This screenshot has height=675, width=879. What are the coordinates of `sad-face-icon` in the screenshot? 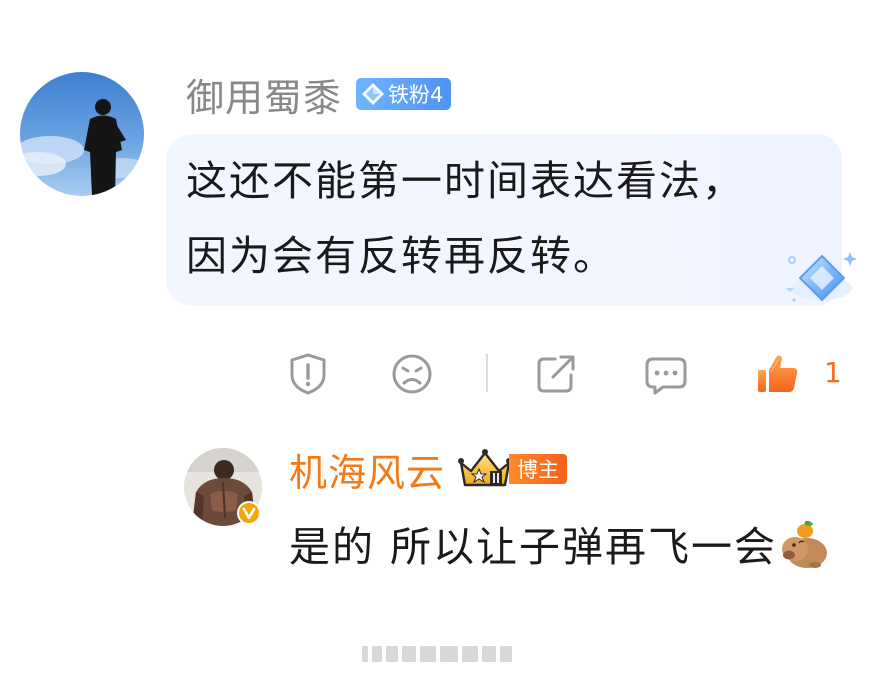 It's located at (412, 374).